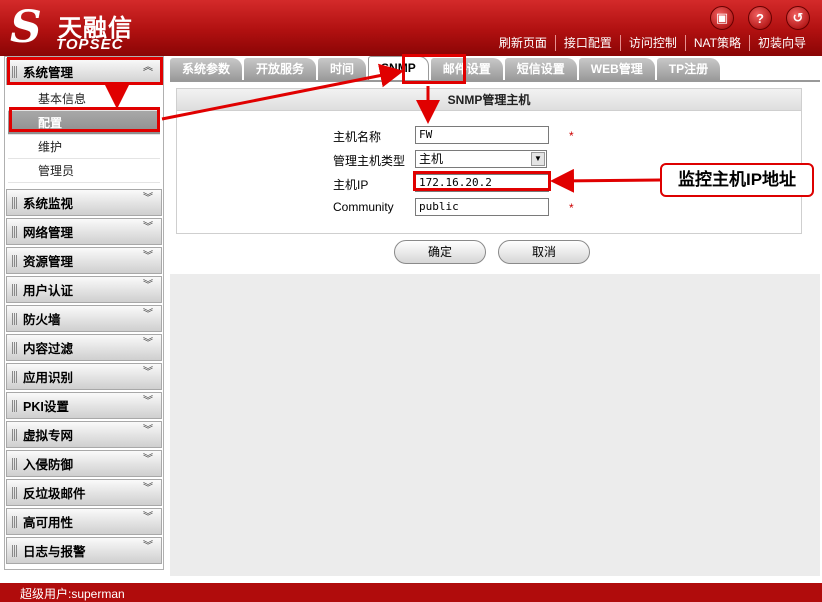 The image size is (822, 602). I want to click on nav-access-control: 访问控制, so click(652, 43).